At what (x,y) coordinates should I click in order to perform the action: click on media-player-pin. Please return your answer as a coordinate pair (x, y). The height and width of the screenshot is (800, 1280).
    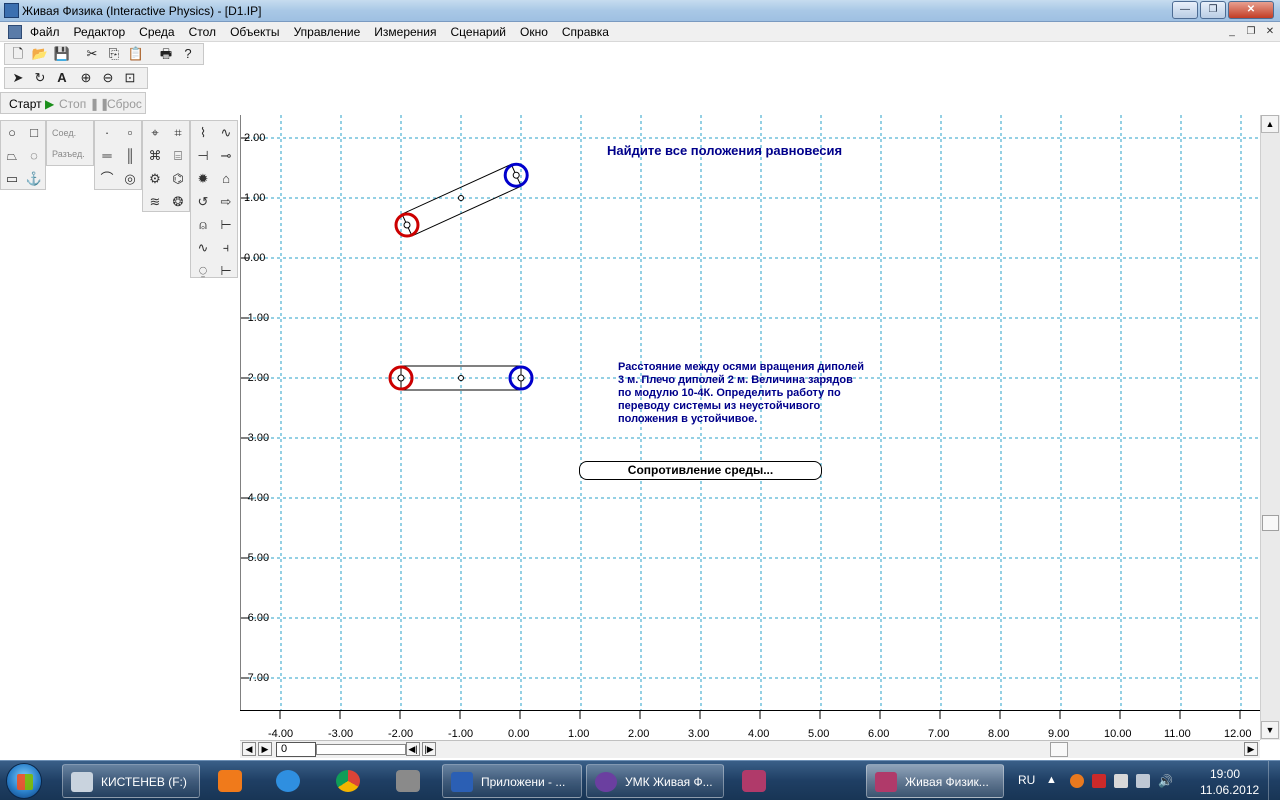
    Looking at the image, I should click on (230, 781).